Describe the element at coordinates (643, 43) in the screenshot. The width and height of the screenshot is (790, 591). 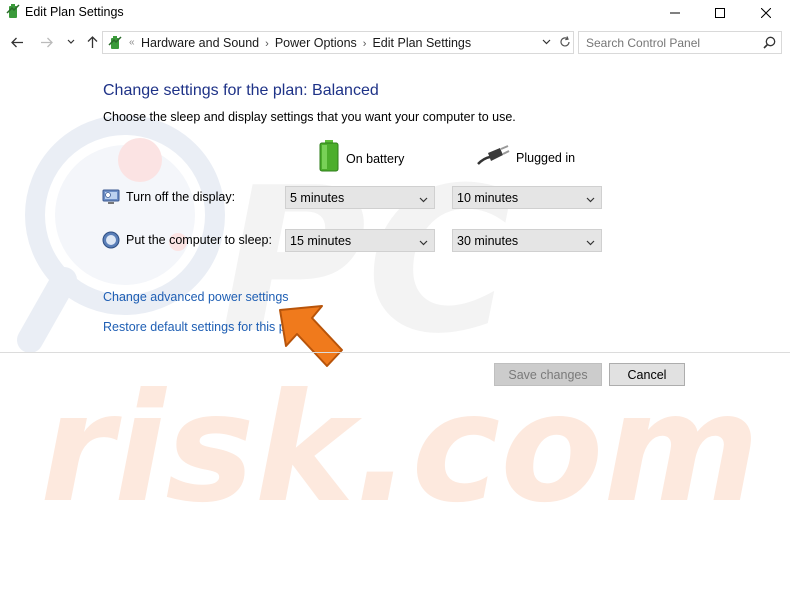
I see `search-placeholder: Search Control Panel` at that location.